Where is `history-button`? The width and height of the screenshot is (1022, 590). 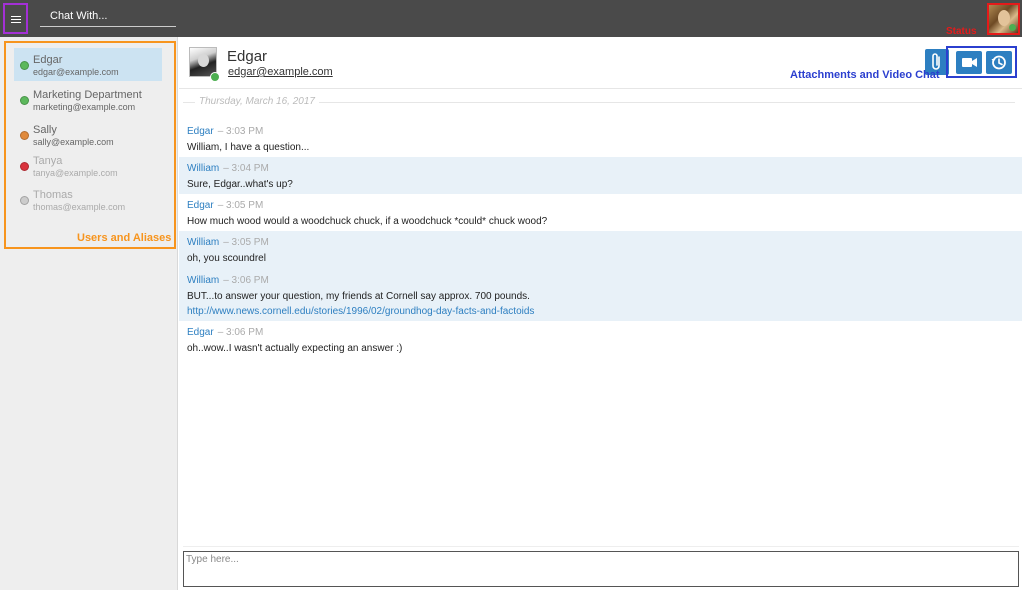
history-button is located at coordinates (999, 62).